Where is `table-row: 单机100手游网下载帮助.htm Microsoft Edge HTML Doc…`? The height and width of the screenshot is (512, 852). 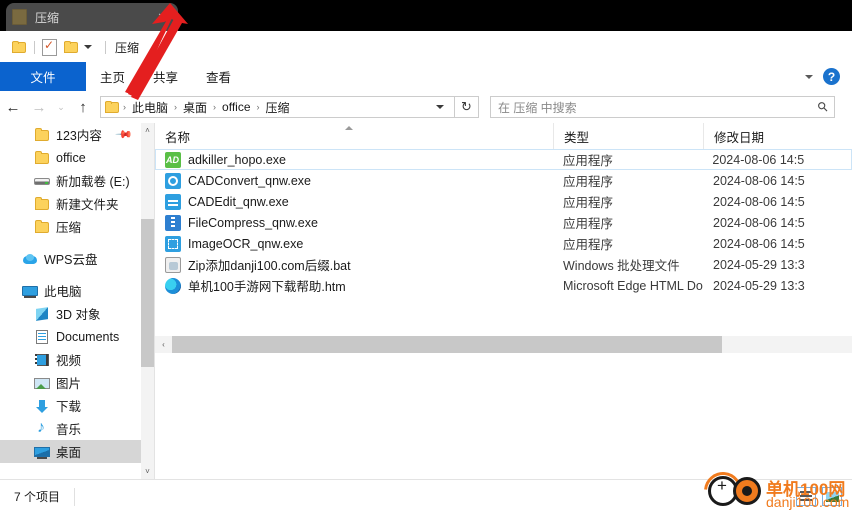
table-row: 单机100手游网下载帮助.htm Microsoft Edge HTML Doc… is located at coordinates (503, 285).